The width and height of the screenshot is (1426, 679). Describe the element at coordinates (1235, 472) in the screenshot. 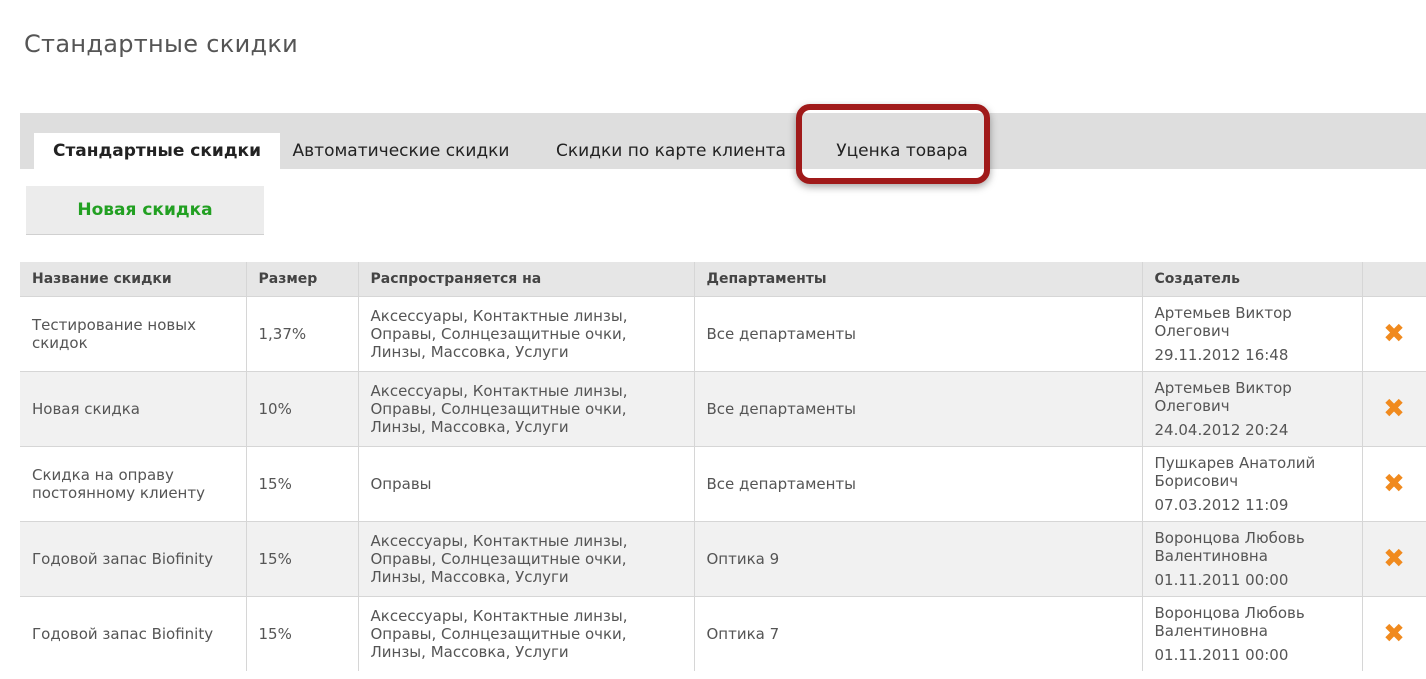

I see `creator-name: Пушкарев Анатолий Борисович` at that location.